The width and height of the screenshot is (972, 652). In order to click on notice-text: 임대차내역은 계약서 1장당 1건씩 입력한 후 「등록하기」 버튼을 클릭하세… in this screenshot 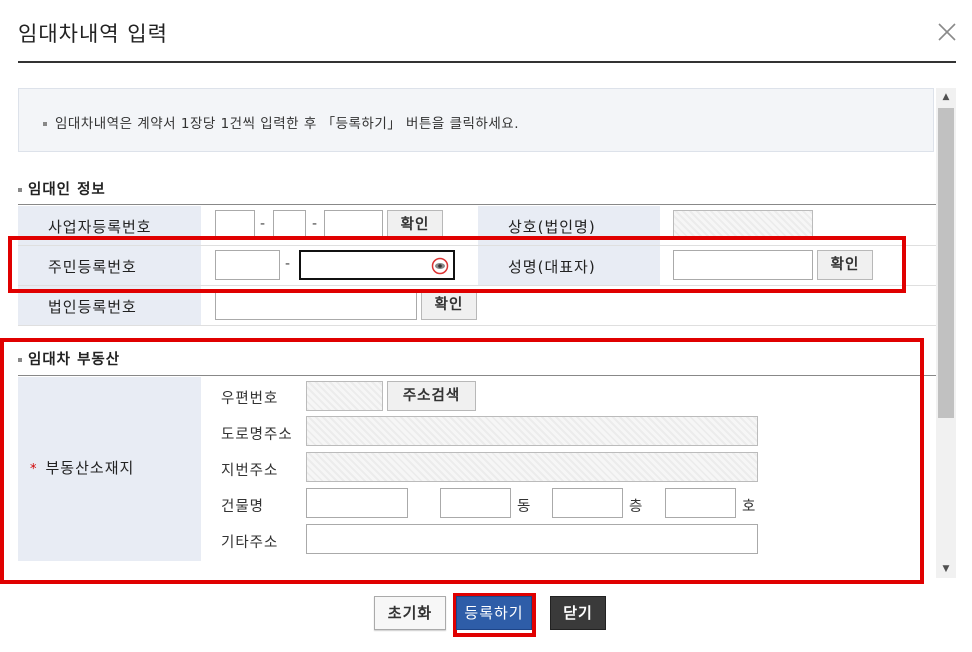, I will do `click(287, 124)`.